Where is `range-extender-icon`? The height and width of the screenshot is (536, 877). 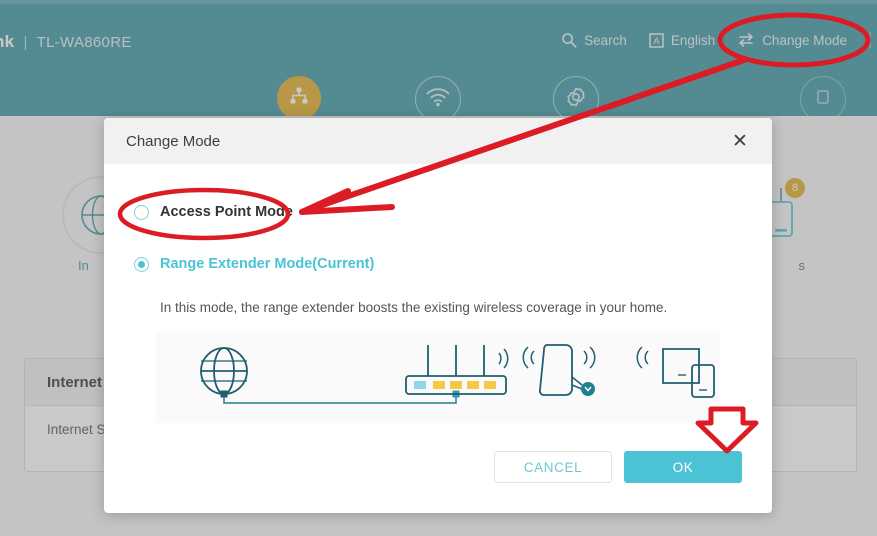
range-extender-icon is located at coordinates (559, 370).